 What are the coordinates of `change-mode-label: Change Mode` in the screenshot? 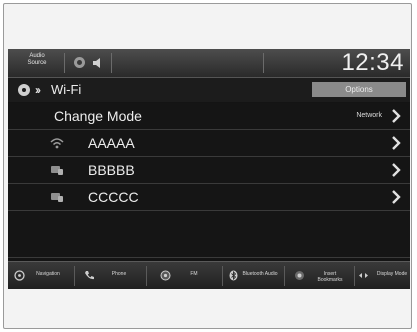 It's located at (98, 116).